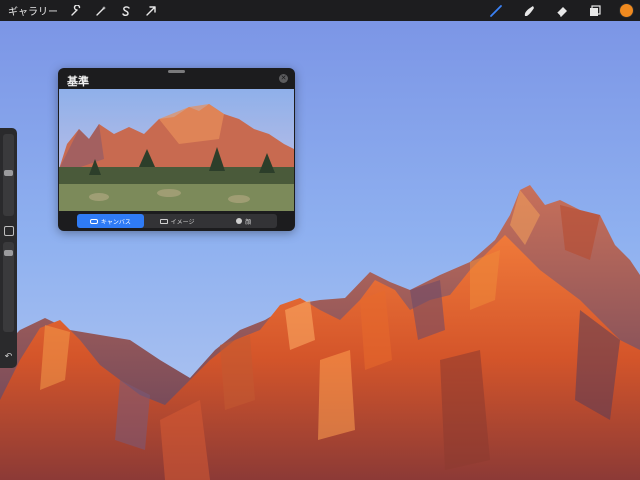  I want to click on wrench-icon, so click(76, 11).